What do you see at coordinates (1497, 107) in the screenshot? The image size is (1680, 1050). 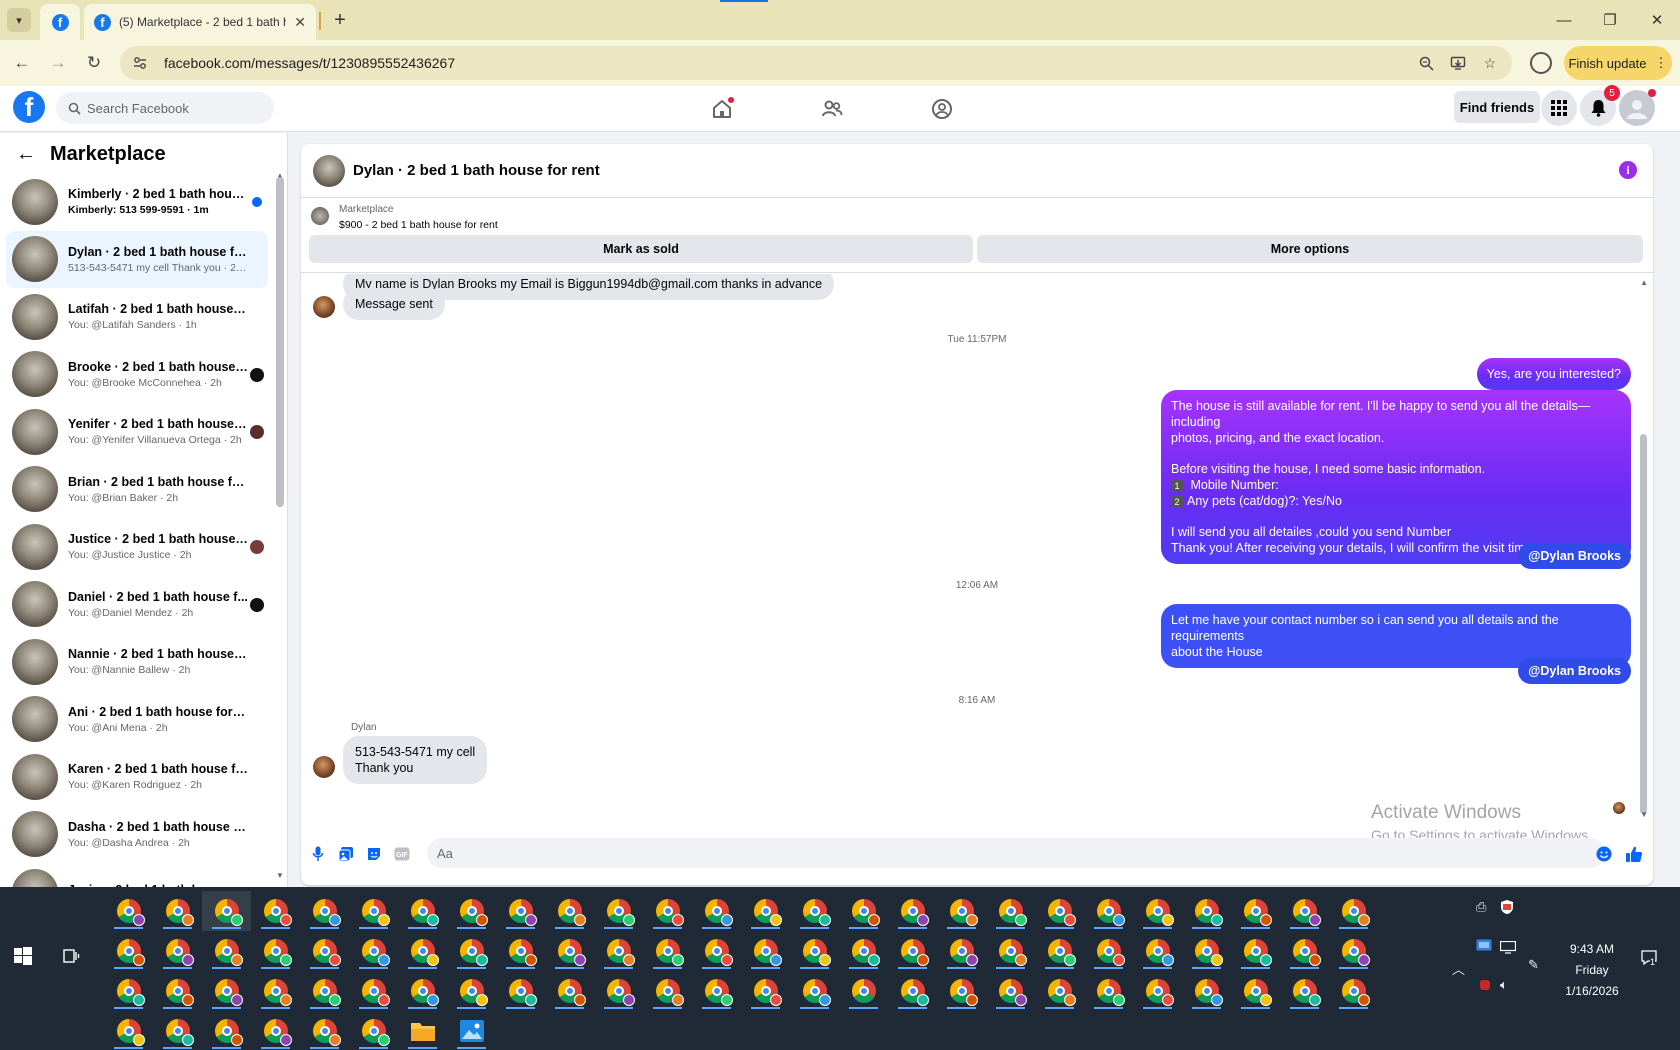 I see `find-friends-button: Find friends` at bounding box center [1497, 107].